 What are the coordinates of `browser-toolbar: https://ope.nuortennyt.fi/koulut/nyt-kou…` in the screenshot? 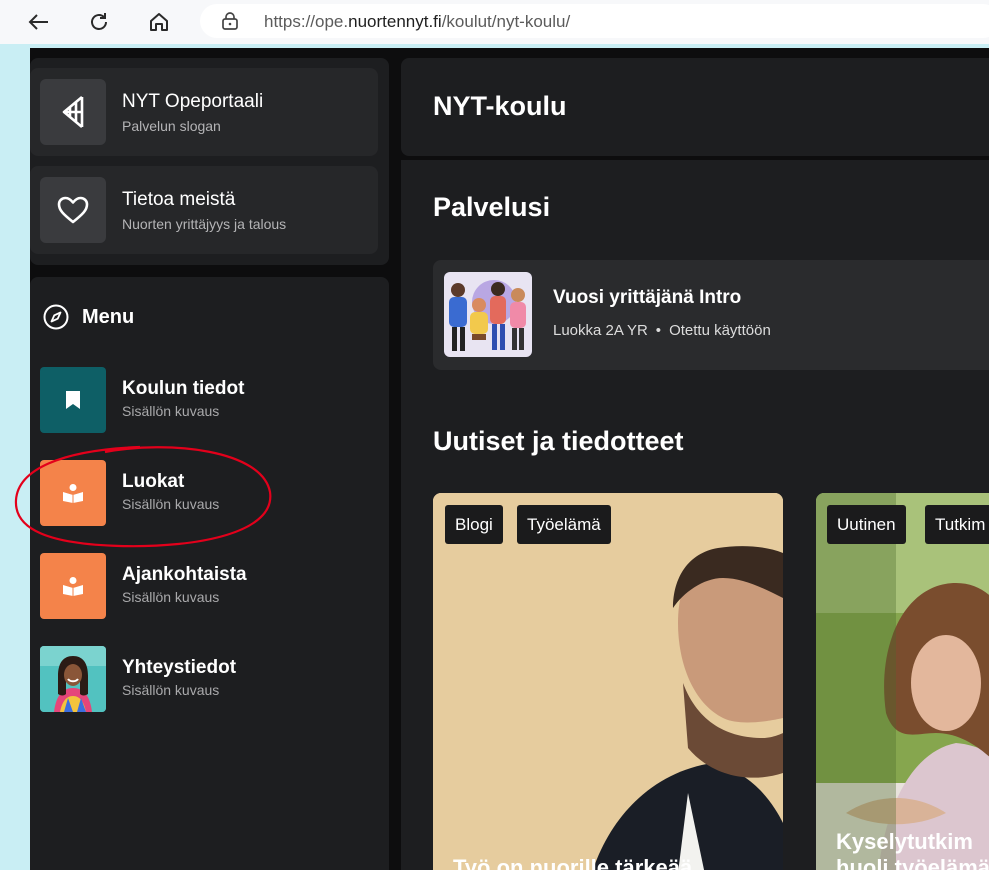 It's located at (494, 22).